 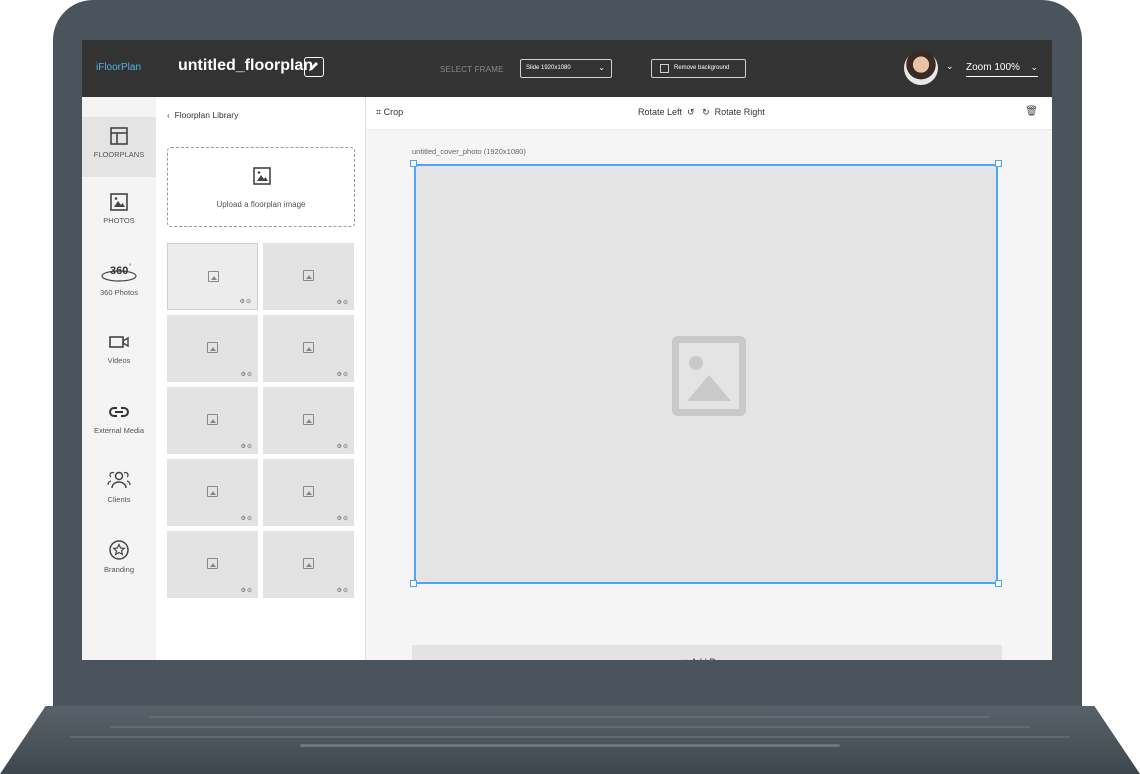 What do you see at coordinates (119, 362) in the screenshot?
I see `sidebar-item-videos: Videos` at bounding box center [119, 362].